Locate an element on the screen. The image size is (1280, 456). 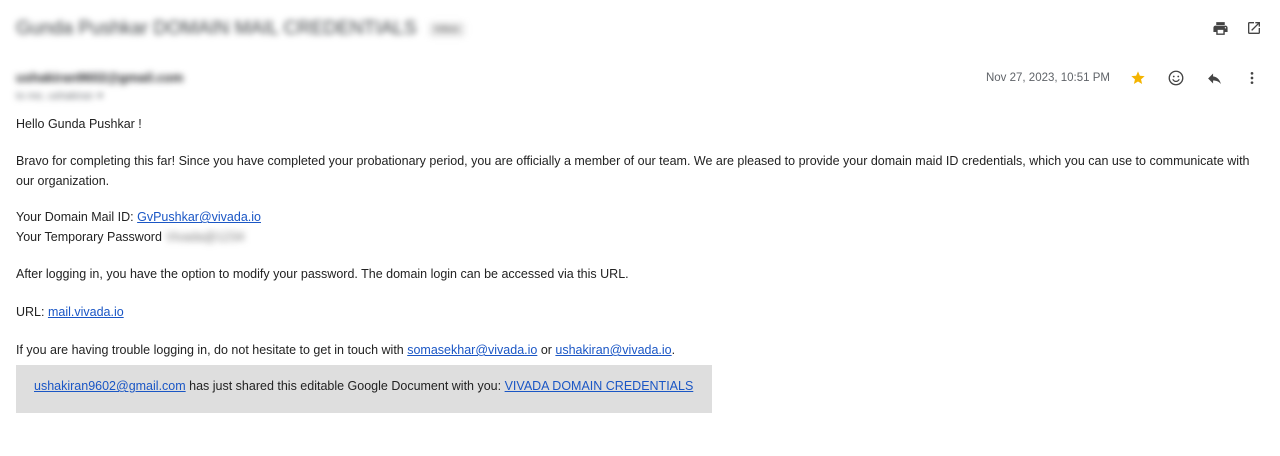
inbox-label-chip: Inbox is located at coordinates (446, 29).